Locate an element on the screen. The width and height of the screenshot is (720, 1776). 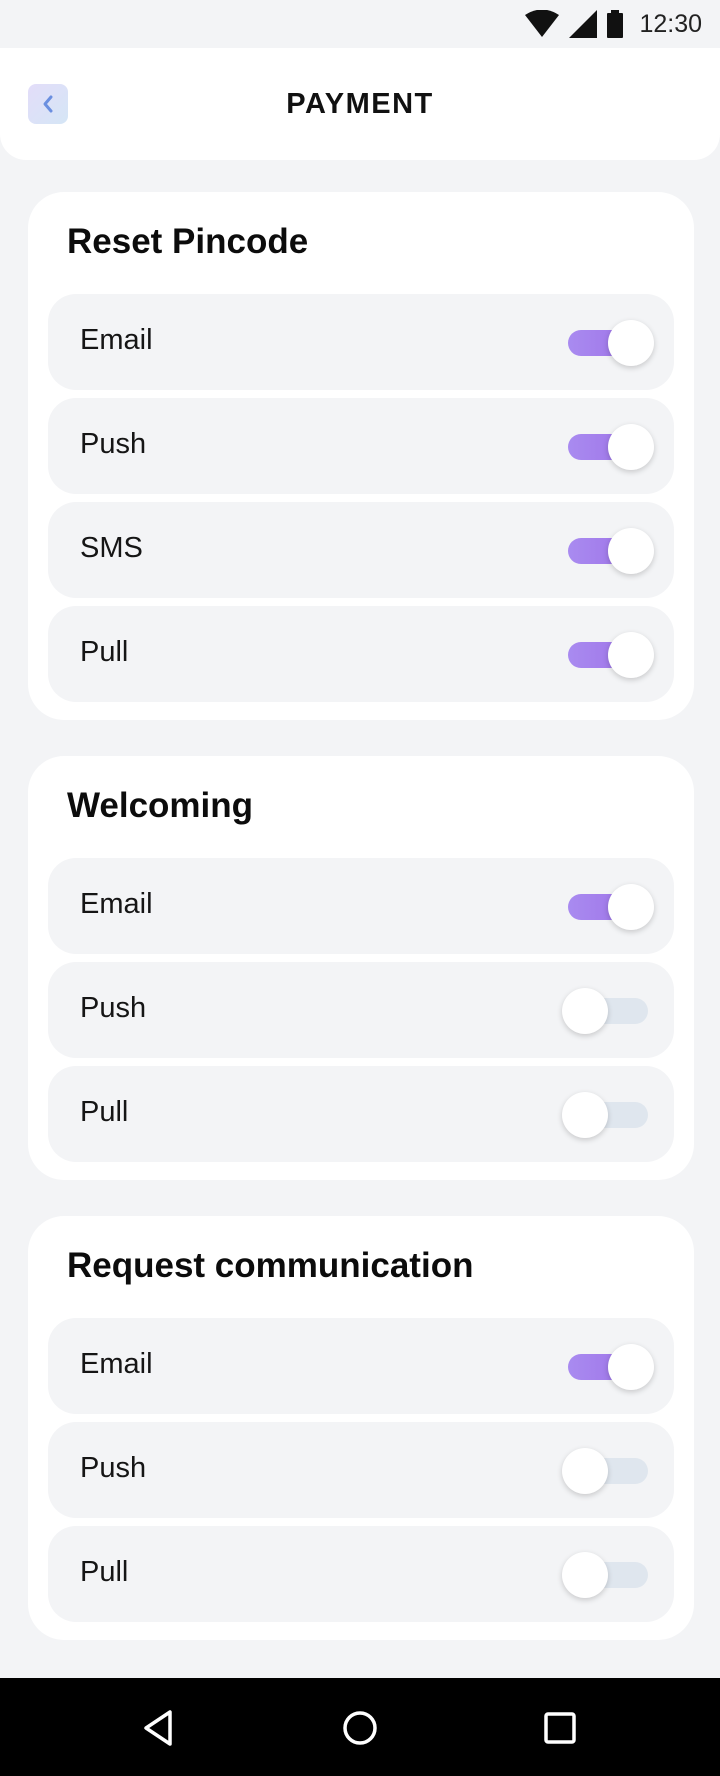
page-title: PAYMENT is located at coordinates (360, 104).